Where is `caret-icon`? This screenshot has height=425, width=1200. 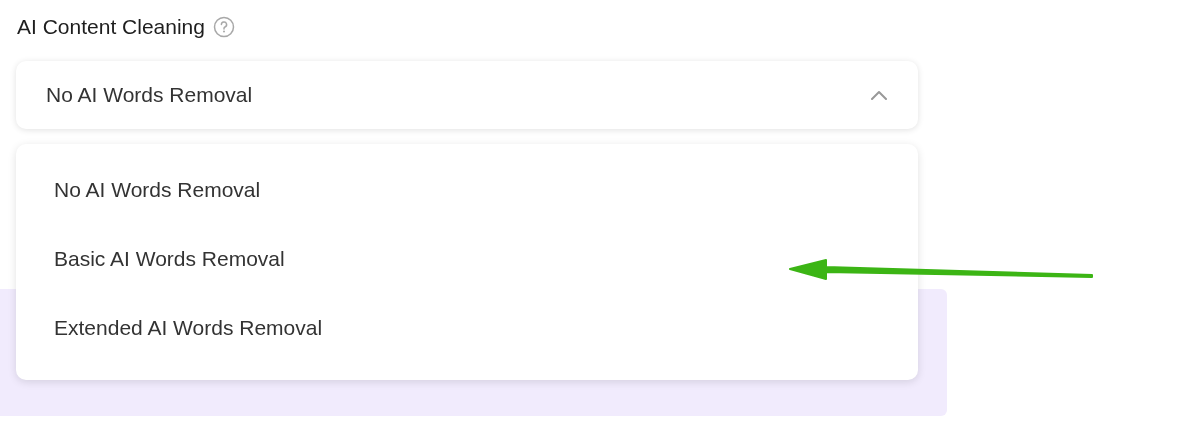 caret-icon is located at coordinates (879, 95).